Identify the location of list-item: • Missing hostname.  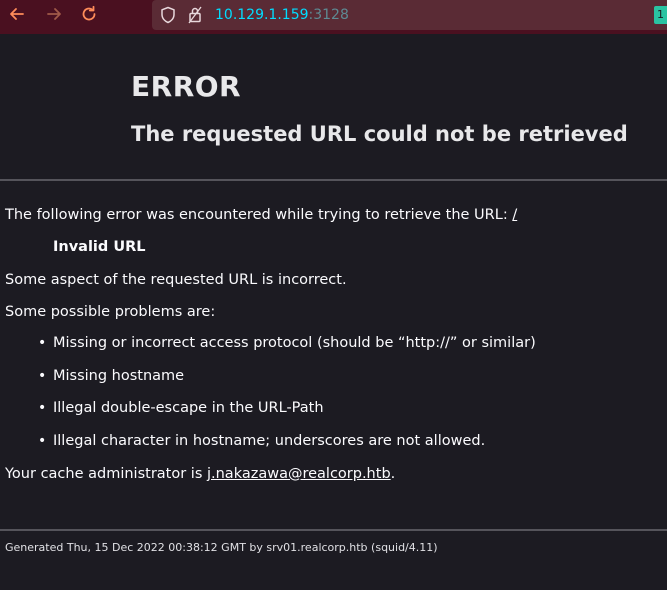
(287, 384).